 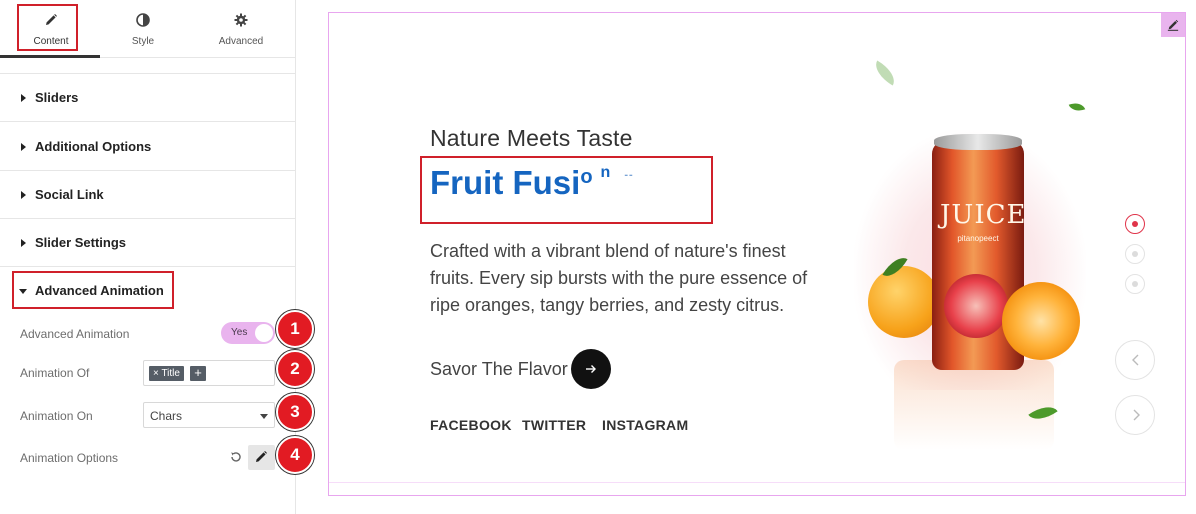 What do you see at coordinates (239, 332) in the screenshot?
I see `toggle-yes-label: Yes` at bounding box center [239, 332].